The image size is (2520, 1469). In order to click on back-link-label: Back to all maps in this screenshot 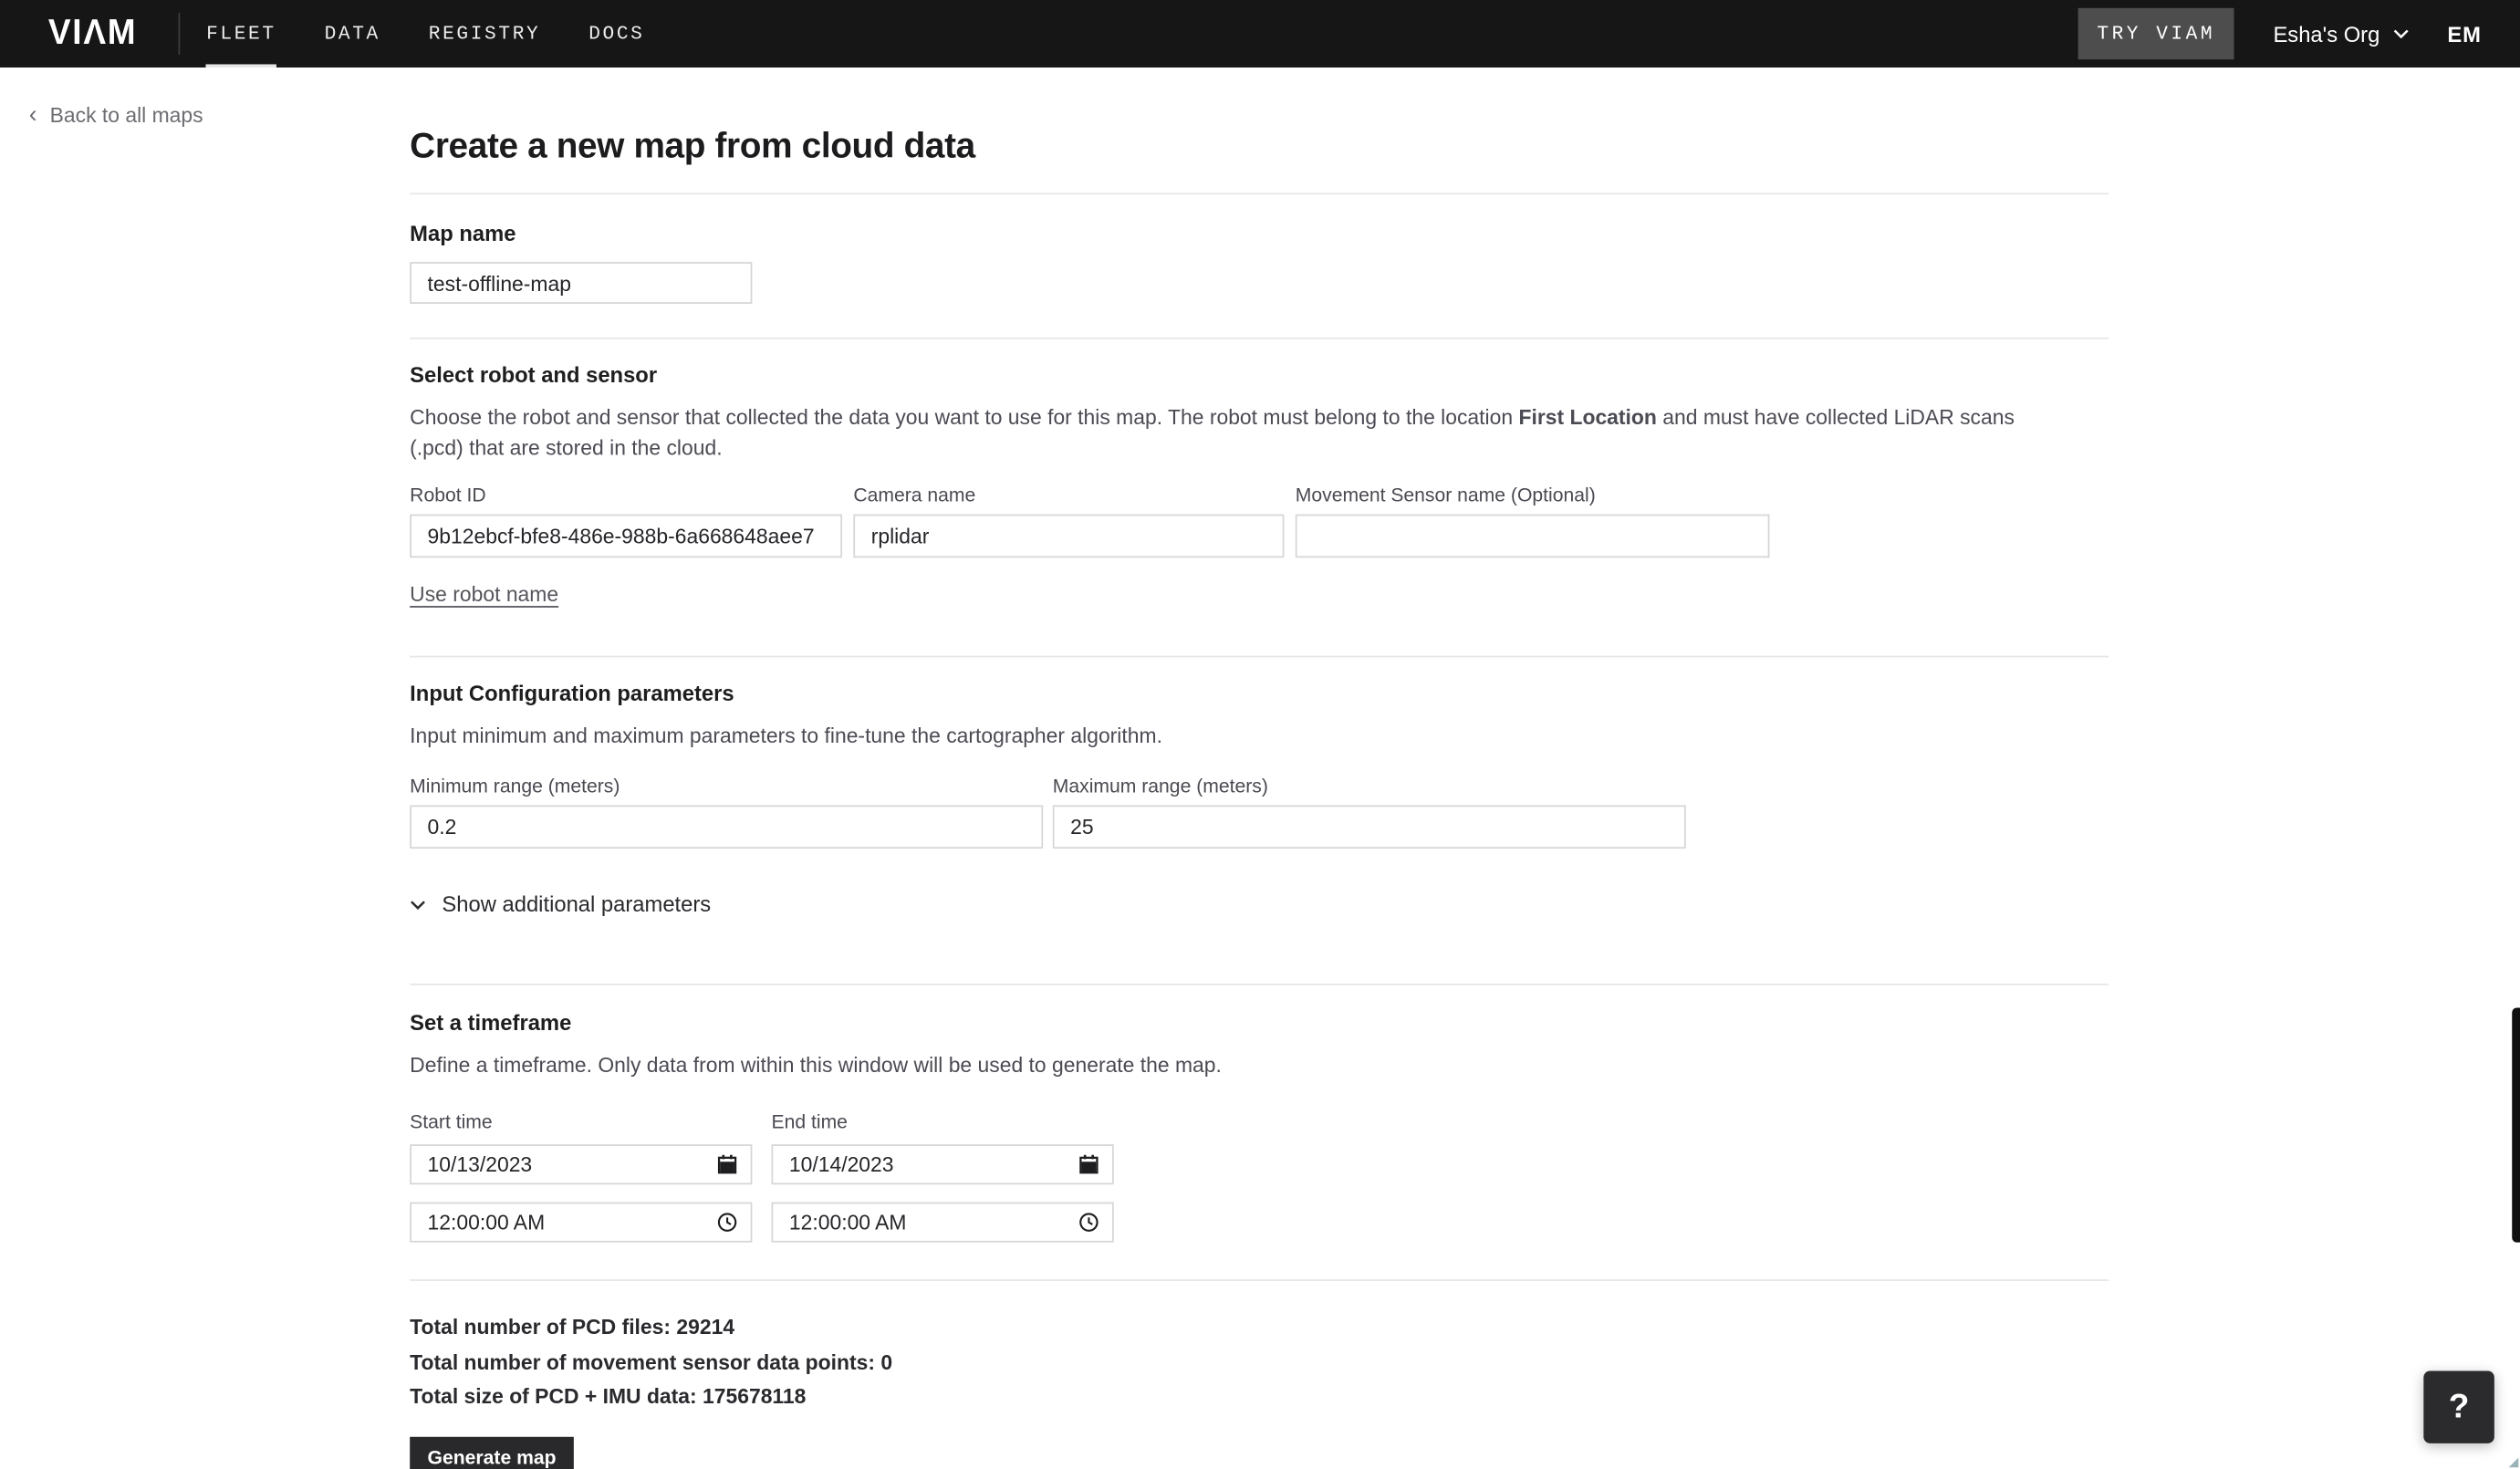, I will do `click(126, 115)`.